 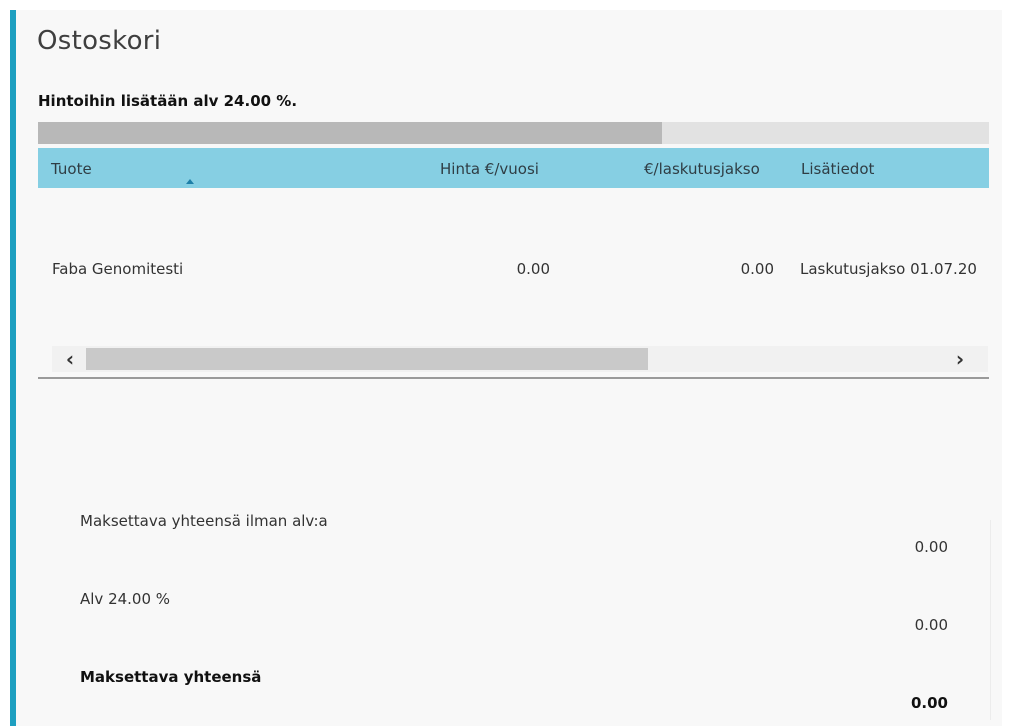 I want to click on vat-value: 0.00, so click(x=931, y=625).